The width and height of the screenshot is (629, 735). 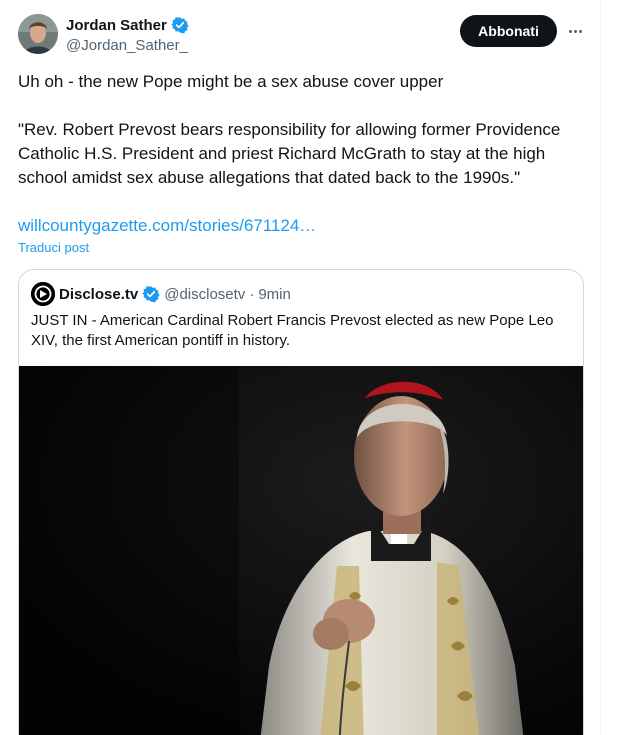 What do you see at coordinates (98, 294) in the screenshot?
I see `quoted-author-name: Disclose.tv` at bounding box center [98, 294].